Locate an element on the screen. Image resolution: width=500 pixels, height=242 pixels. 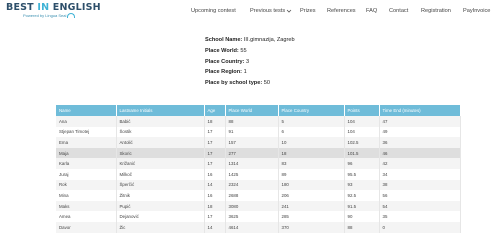
table-row: Juraj Milkoč 16 1425 89 95.5 34 is located at coordinates (258, 174).